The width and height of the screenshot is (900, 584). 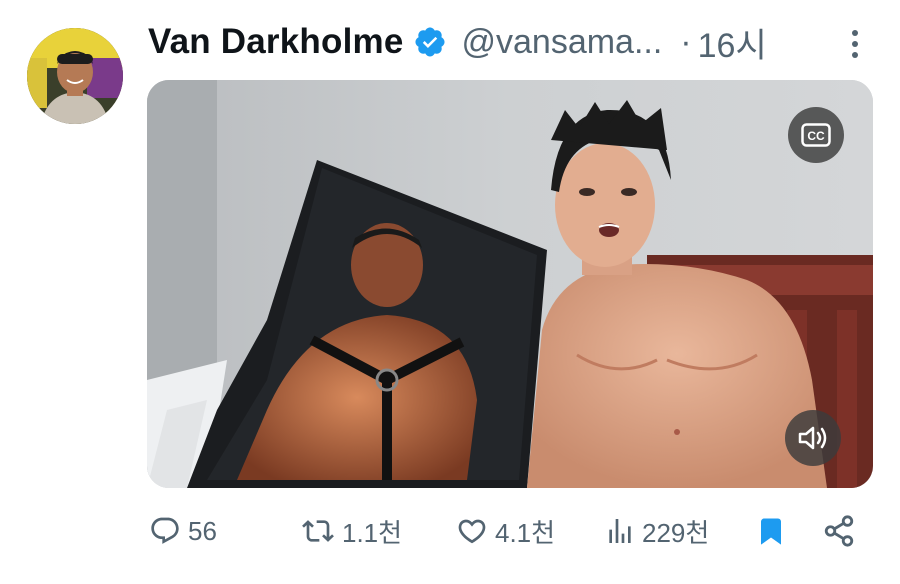 I want to click on author-avatar, so click(x=75, y=76).